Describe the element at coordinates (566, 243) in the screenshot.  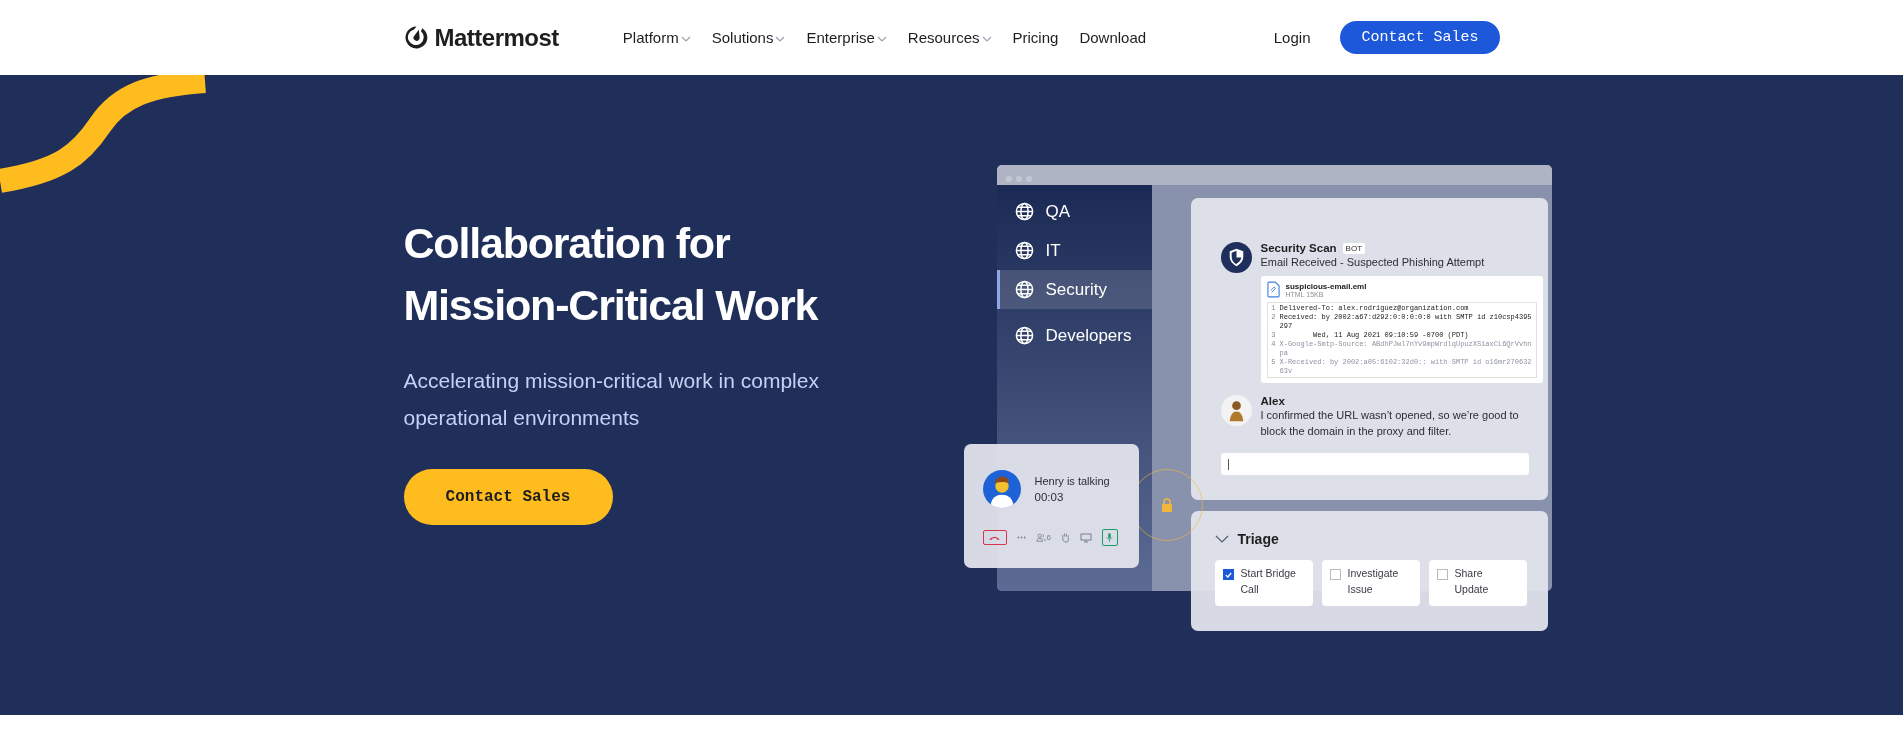
I see `hero-title: Collaboration for` at that location.